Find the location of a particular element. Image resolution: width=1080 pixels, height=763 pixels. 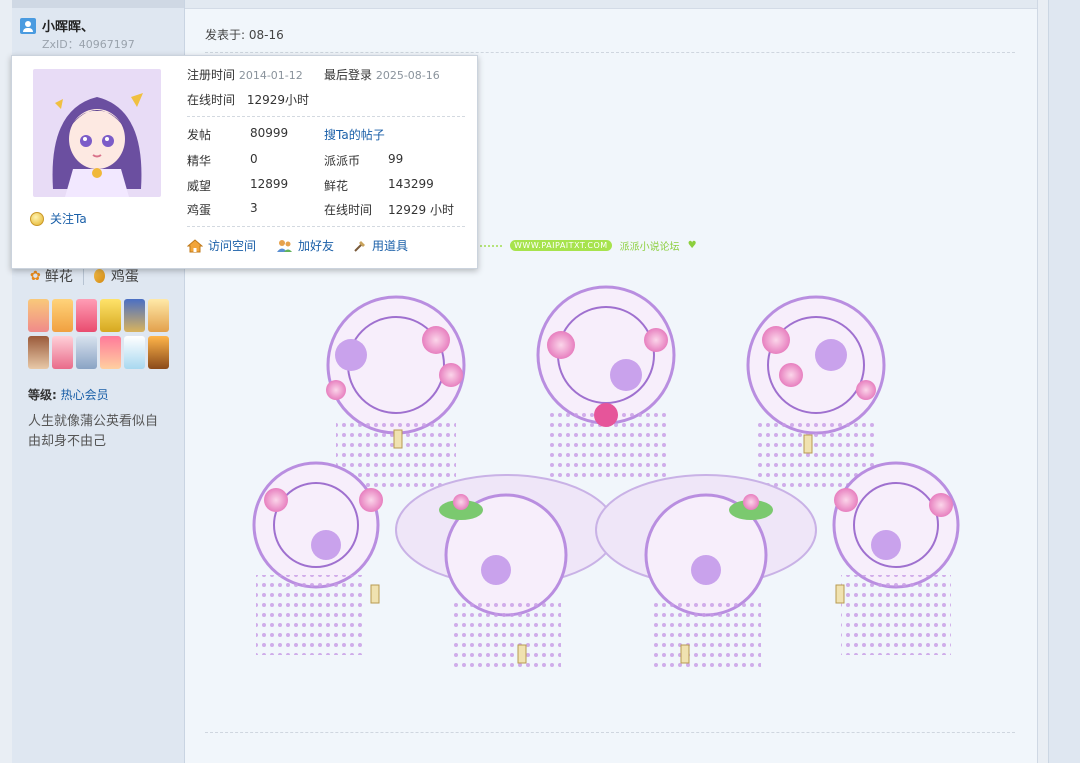

post-footer-divider is located at coordinates (610, 732).